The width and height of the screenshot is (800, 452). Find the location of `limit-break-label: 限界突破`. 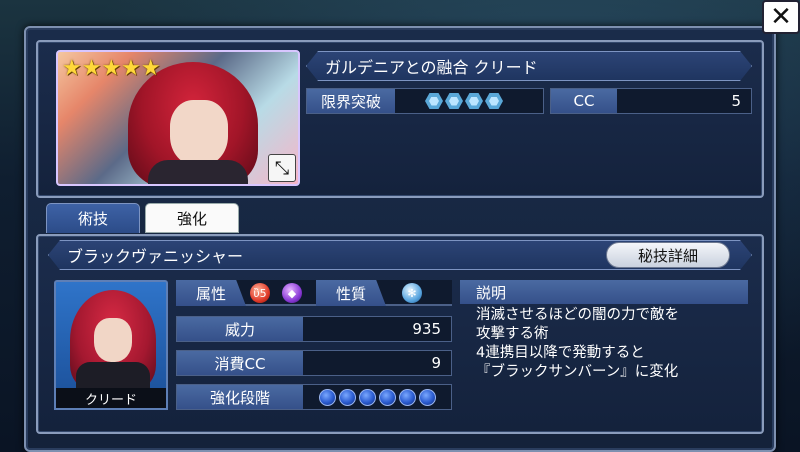

limit-break-label: 限界突破 is located at coordinates (351, 101).